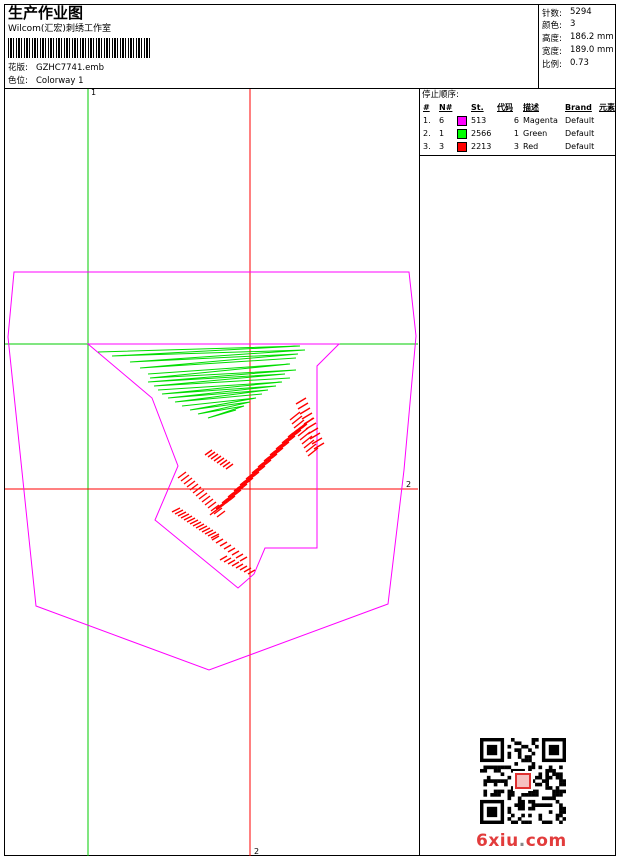  What do you see at coordinates (546, 841) in the screenshot?
I see `logo-tld-text: com` at bounding box center [546, 841].